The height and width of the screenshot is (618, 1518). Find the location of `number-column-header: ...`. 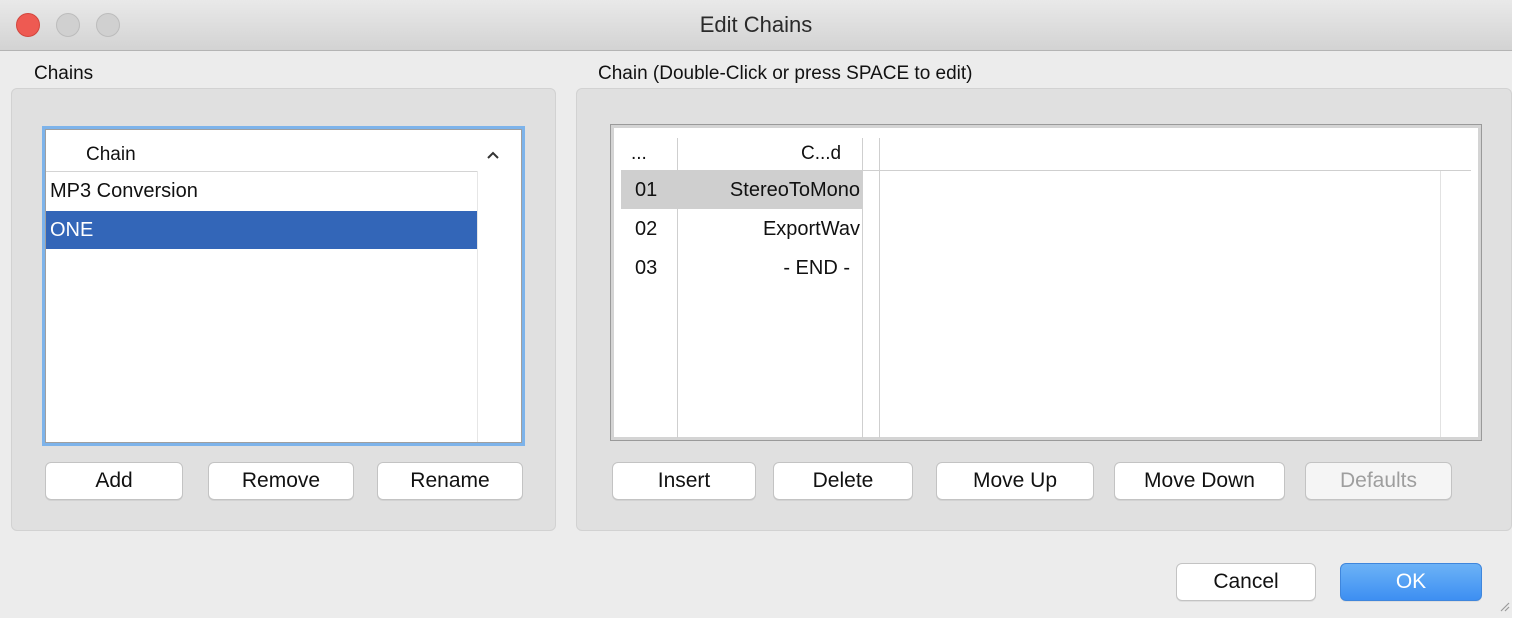

number-column-header: ... is located at coordinates (639, 154).